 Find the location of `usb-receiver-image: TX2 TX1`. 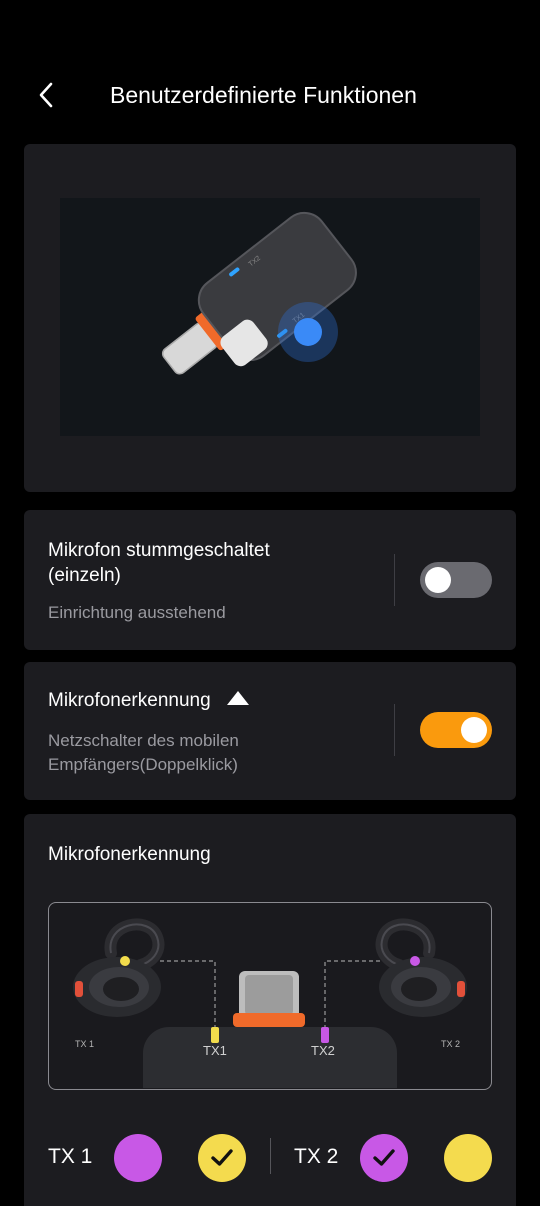

usb-receiver-image: TX2 TX1 is located at coordinates (259, 293).